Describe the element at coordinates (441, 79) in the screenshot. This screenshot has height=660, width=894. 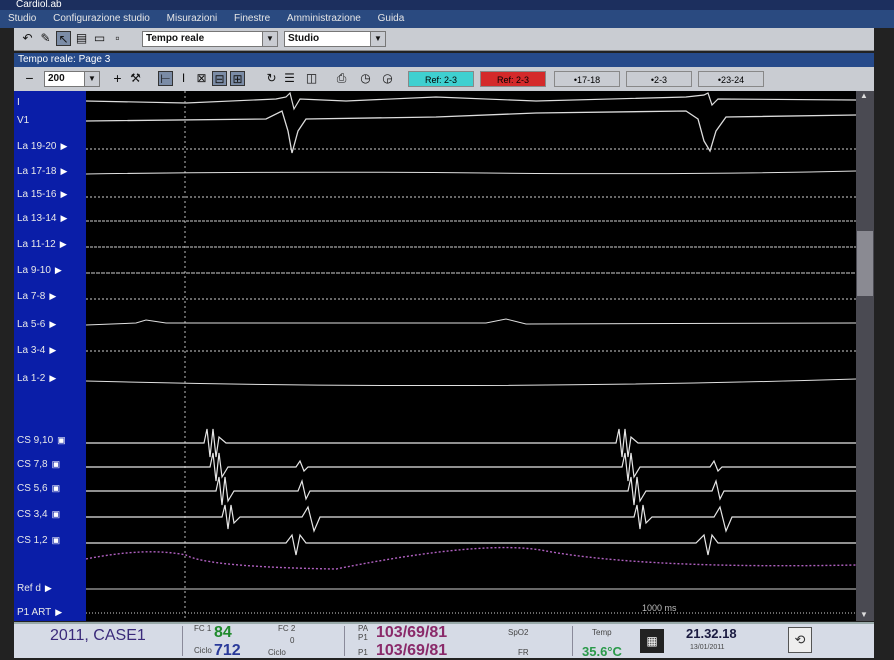
I see `ref-button-1: Ref: 2-3` at that location.